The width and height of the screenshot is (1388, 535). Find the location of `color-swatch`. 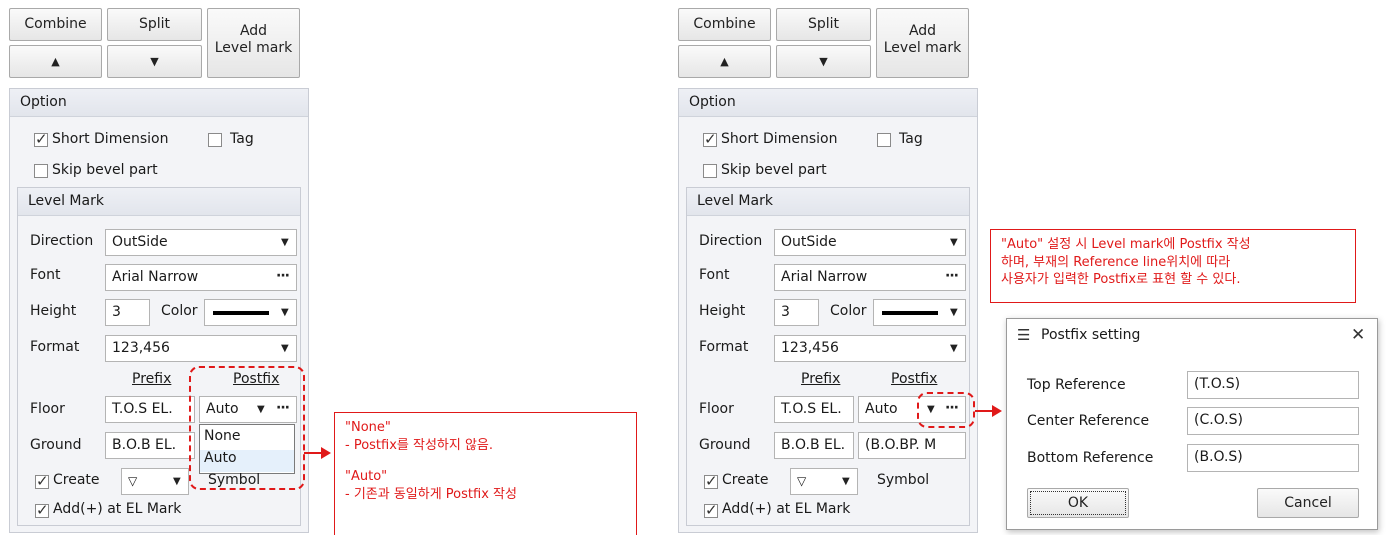

color-swatch is located at coordinates (910, 313).